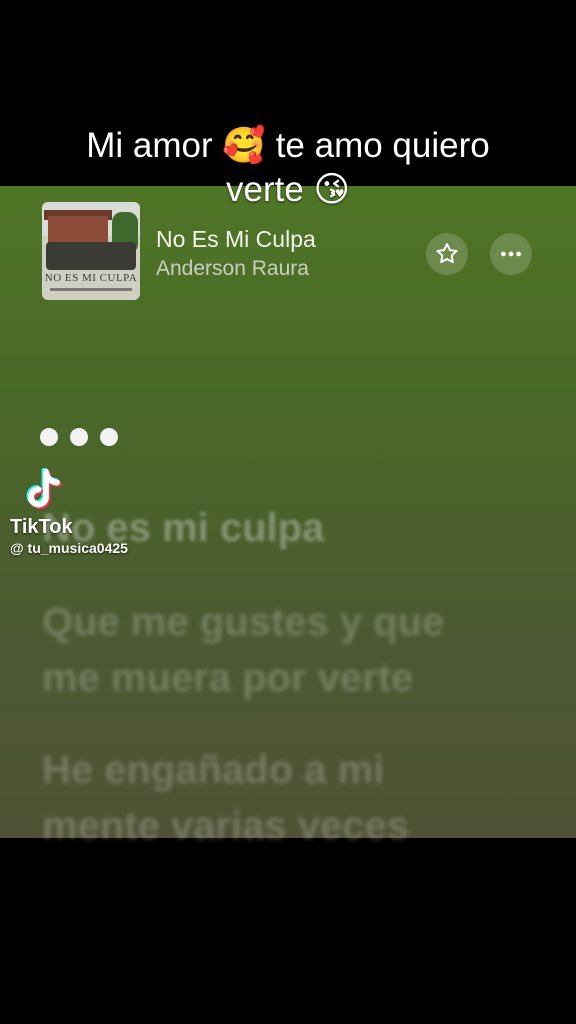  What do you see at coordinates (41, 527) in the screenshot?
I see `tiktok-brand: TikTok` at bounding box center [41, 527].